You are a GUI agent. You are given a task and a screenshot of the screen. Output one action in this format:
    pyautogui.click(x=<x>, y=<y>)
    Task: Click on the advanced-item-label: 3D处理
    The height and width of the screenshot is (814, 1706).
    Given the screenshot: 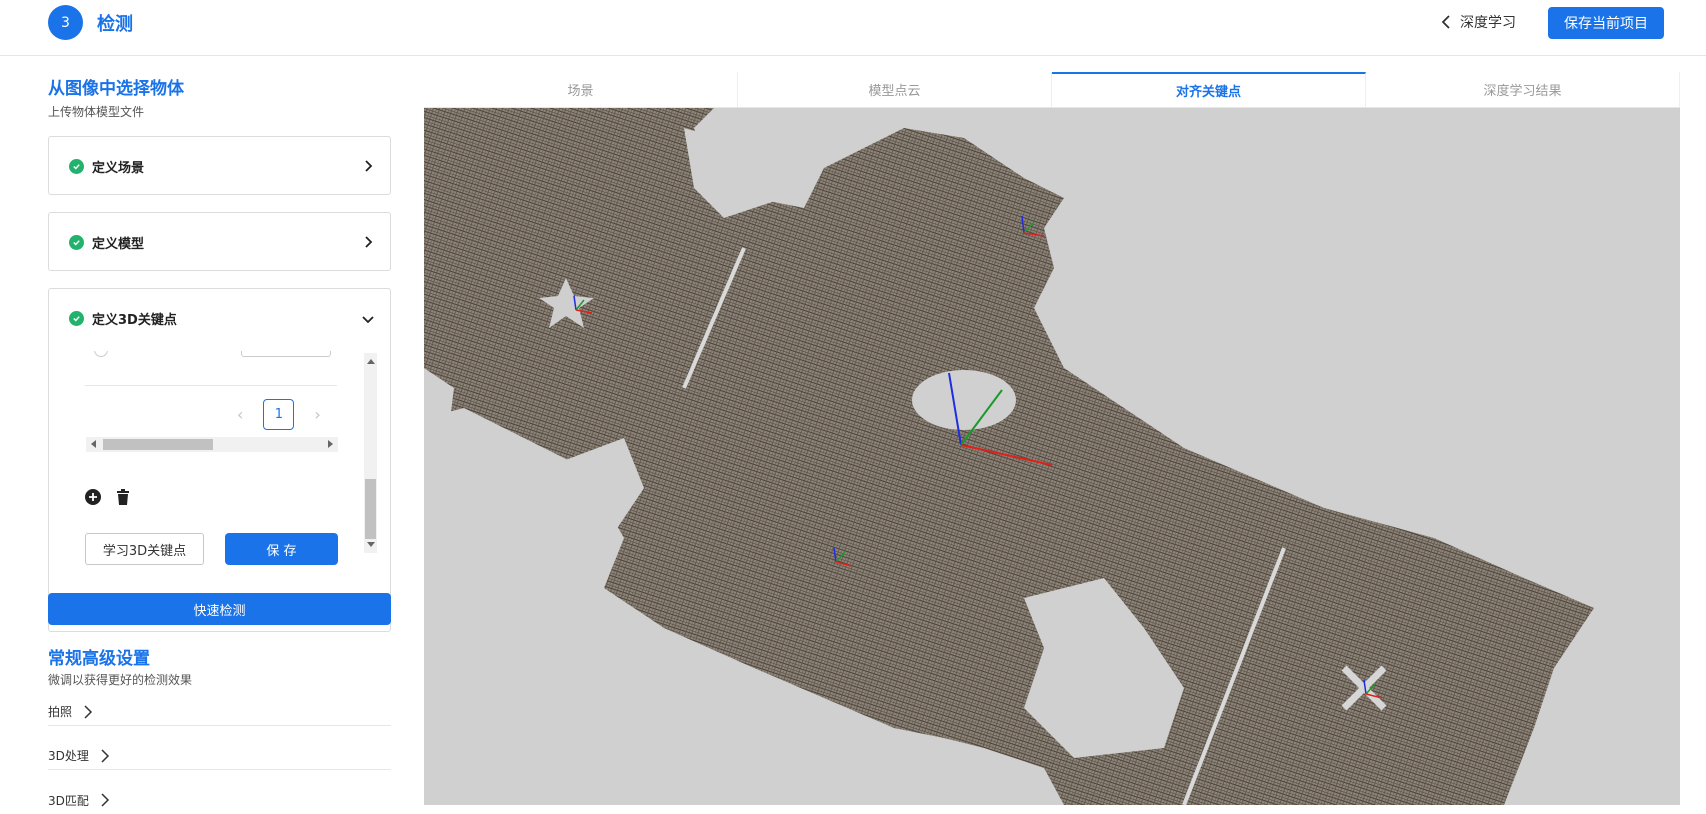 What is the action you would take?
    pyautogui.click(x=68, y=756)
    